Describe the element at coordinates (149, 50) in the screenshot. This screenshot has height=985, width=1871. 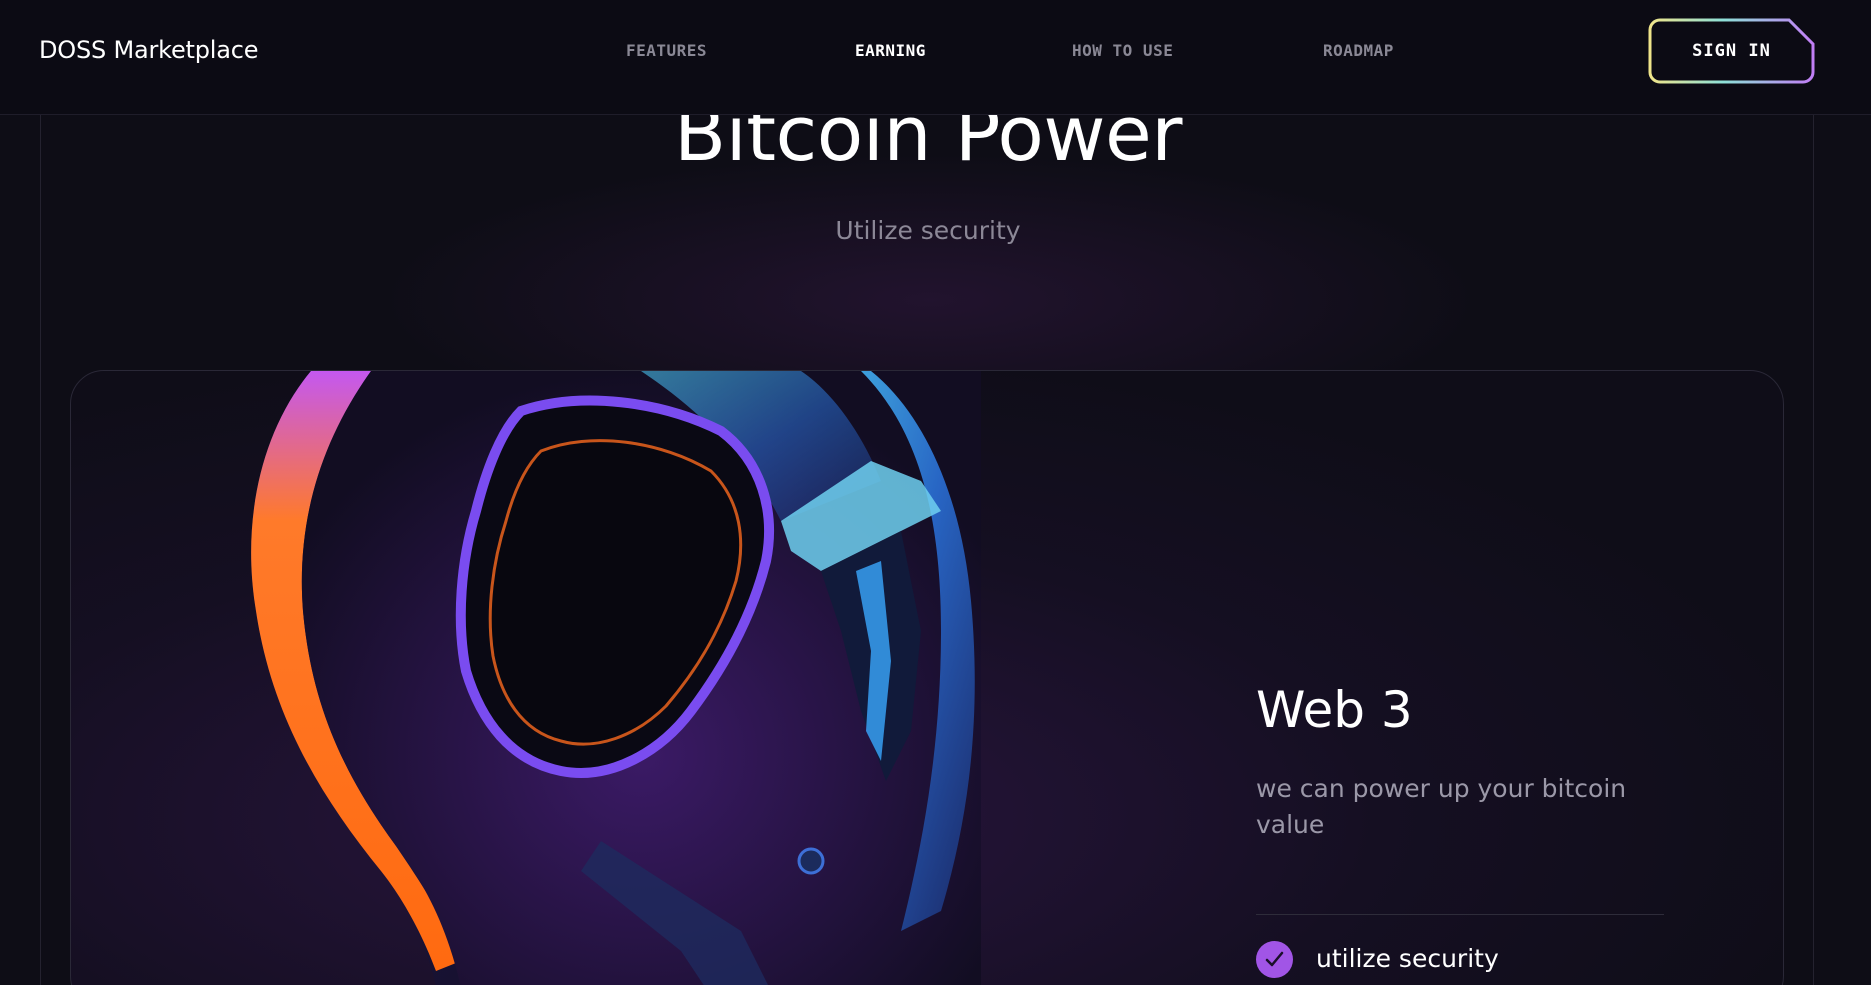
I see `site-logo: DOSS Marketplace` at that location.